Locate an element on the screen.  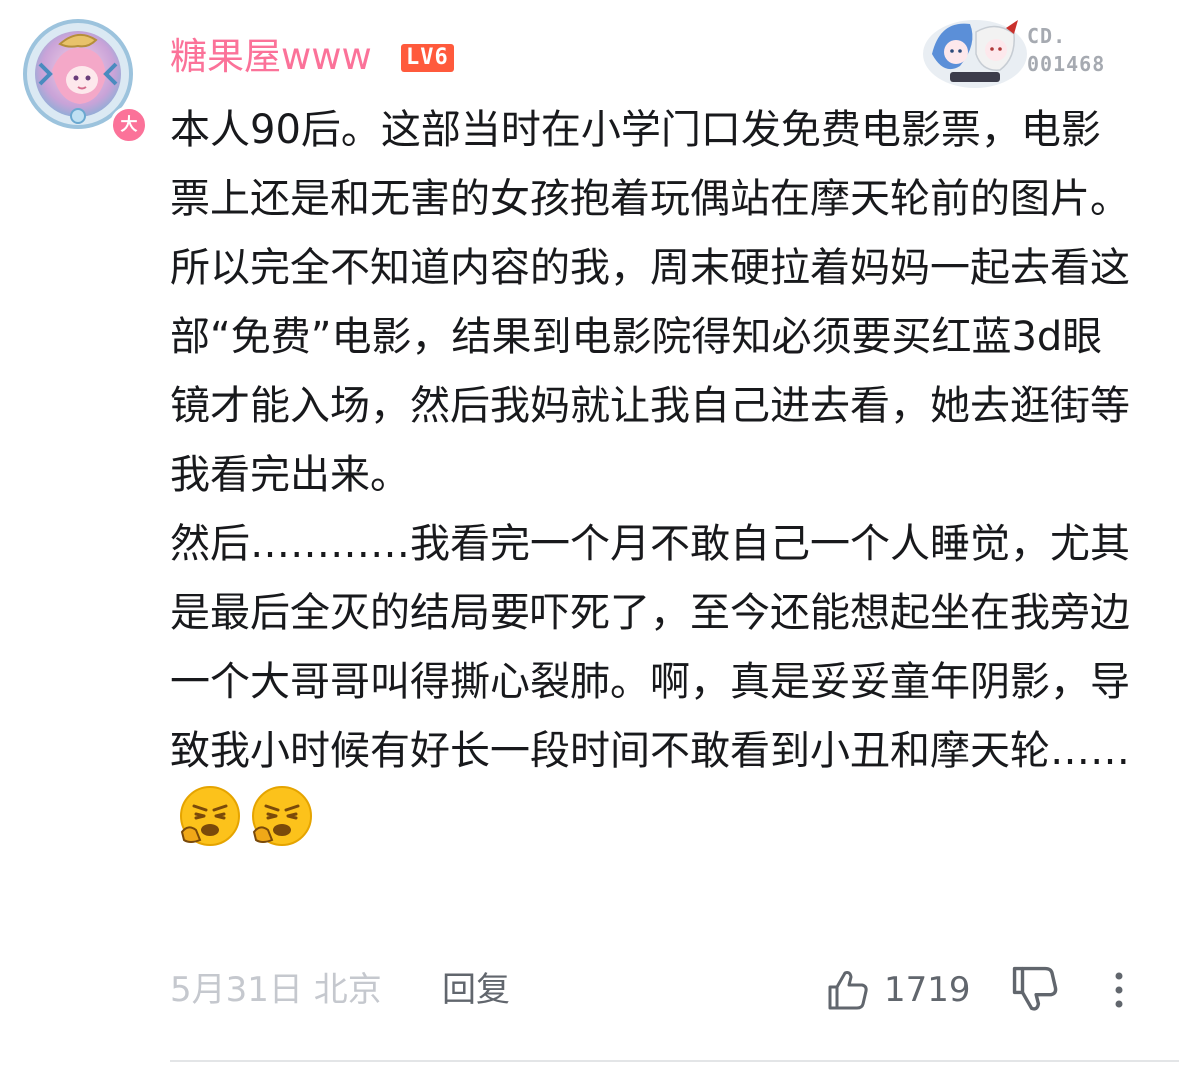
fan-badge-image is located at coordinates (975, 52).